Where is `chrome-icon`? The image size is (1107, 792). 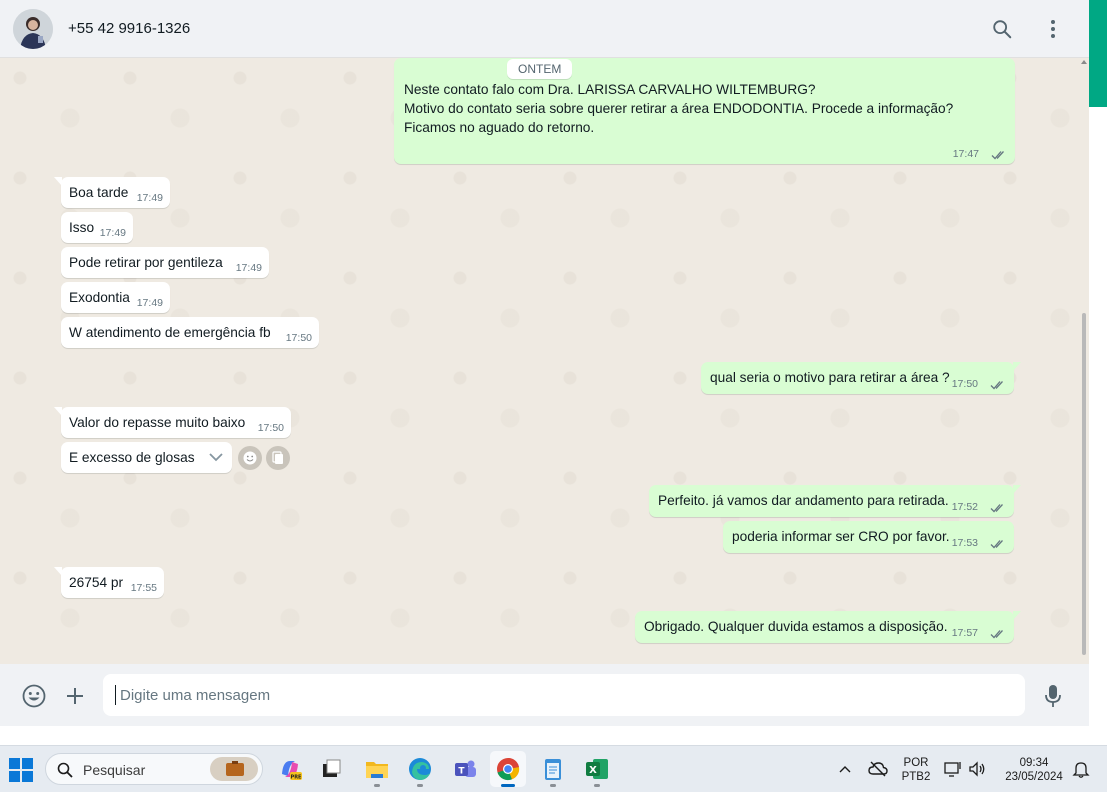
chrome-icon is located at coordinates (508, 769).